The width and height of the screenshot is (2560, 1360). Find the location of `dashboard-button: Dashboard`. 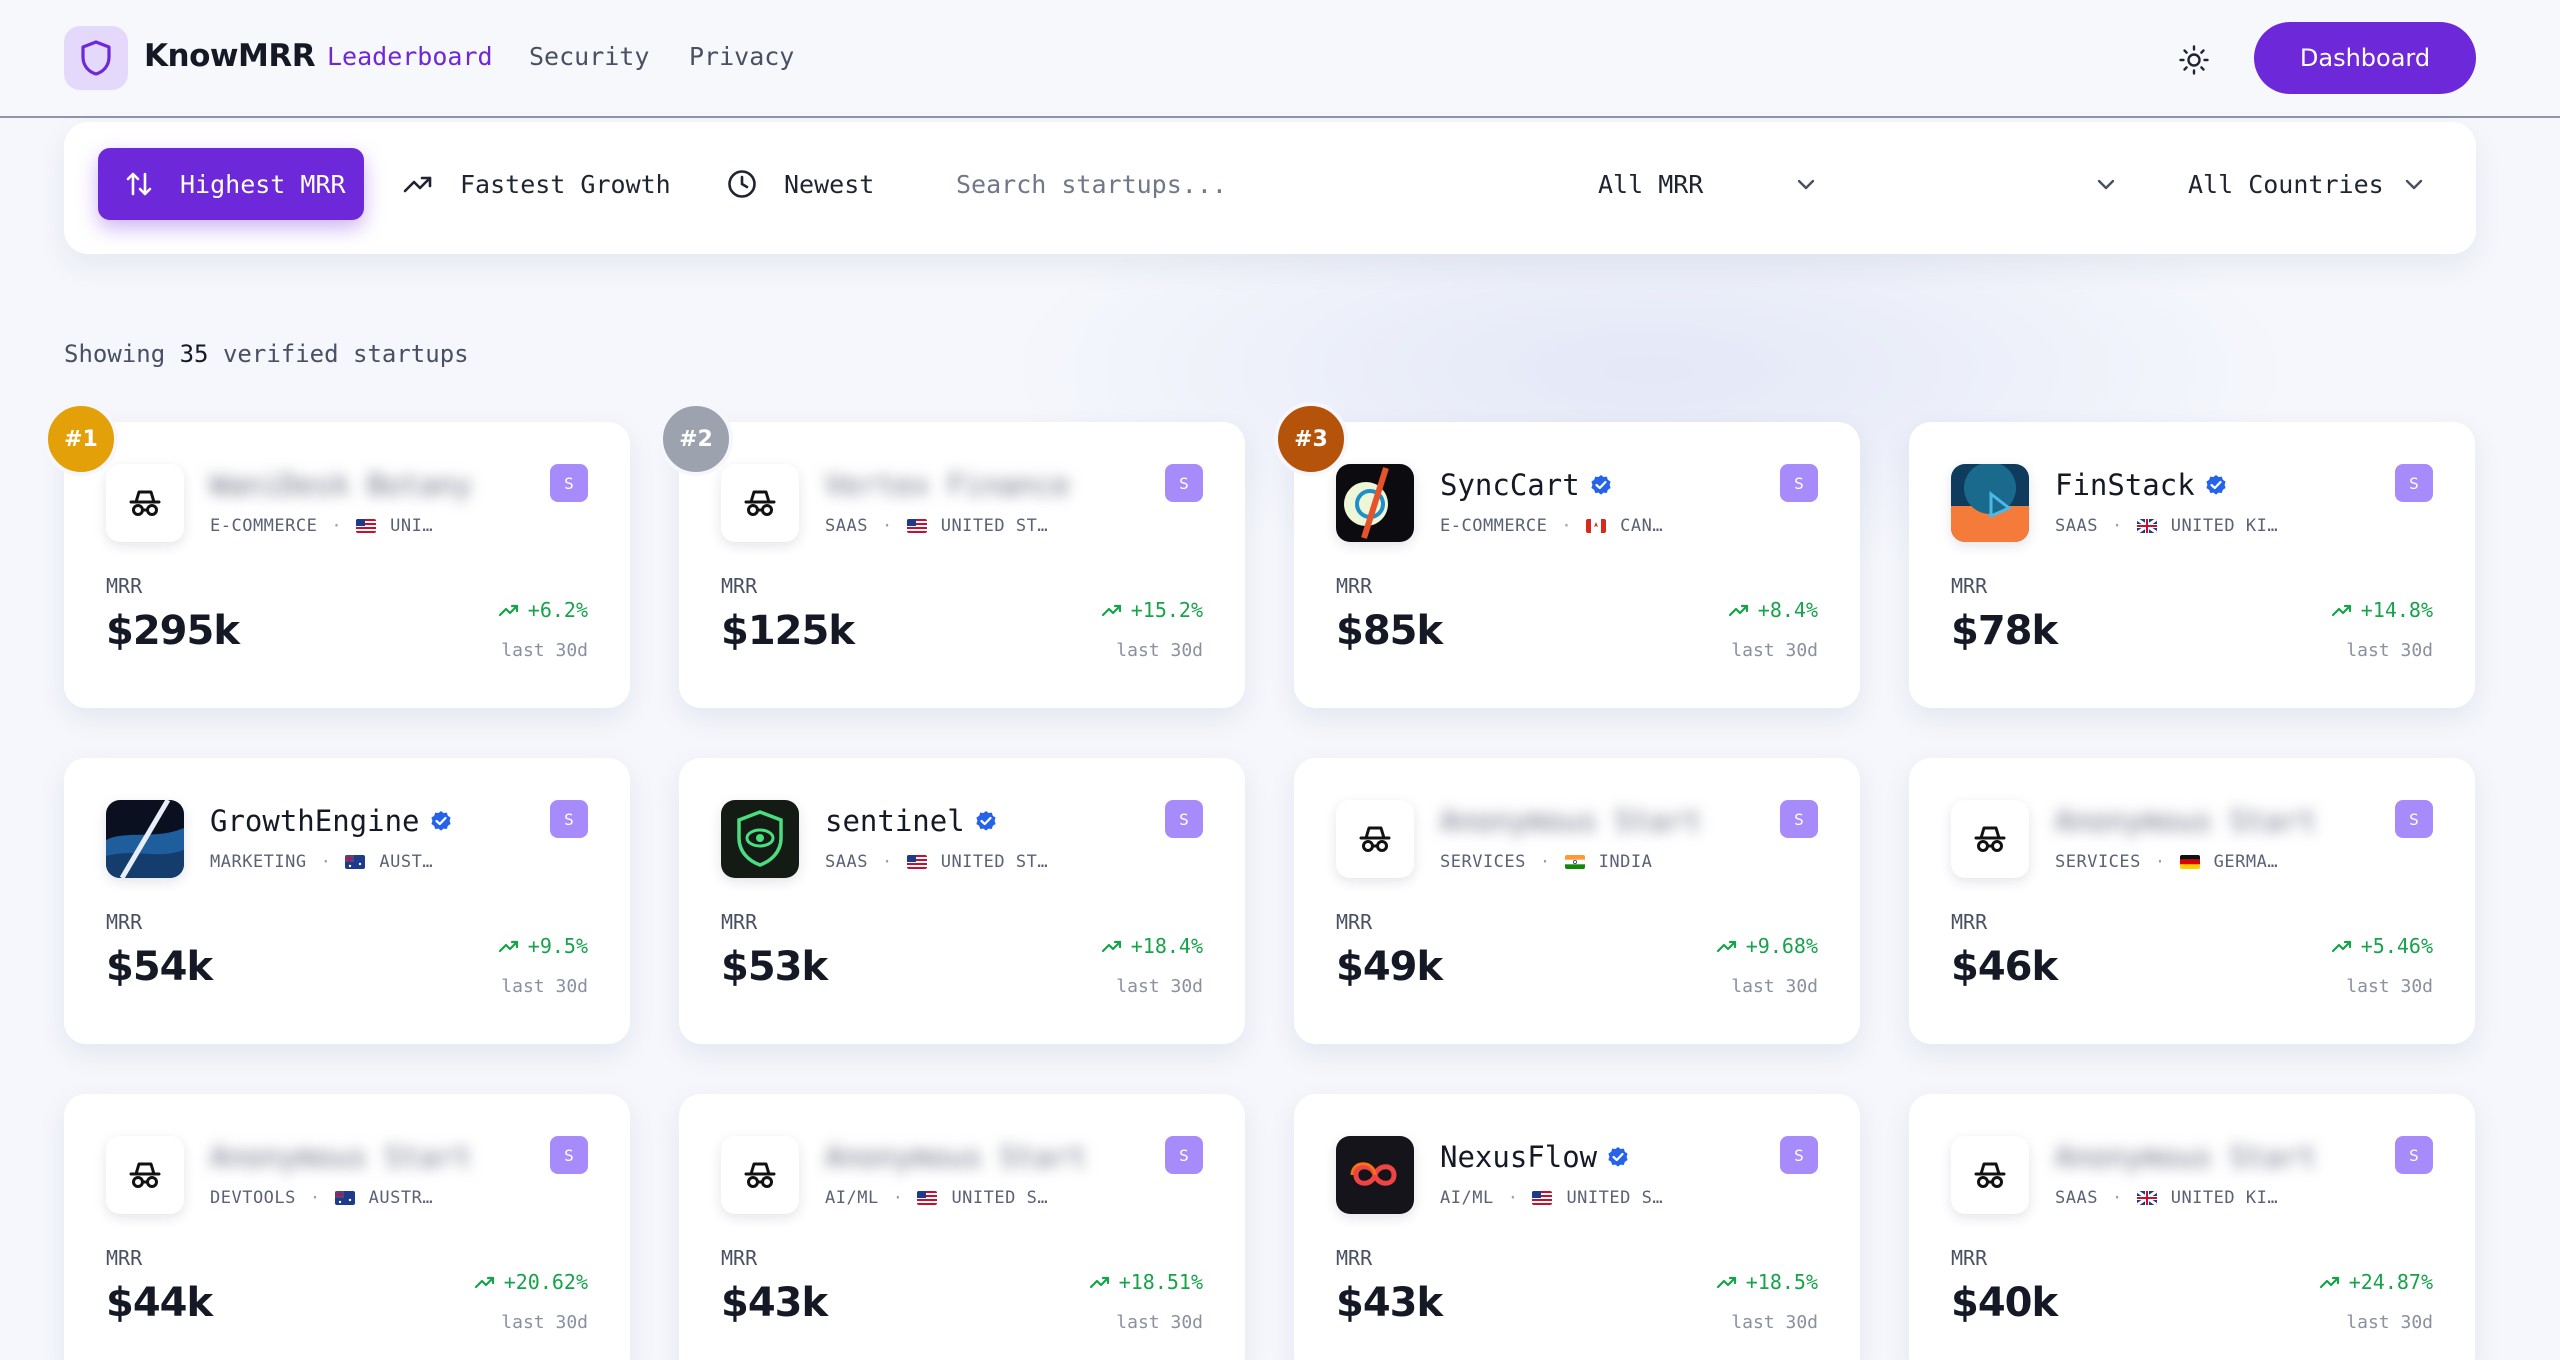

dashboard-button: Dashboard is located at coordinates (2365, 58).